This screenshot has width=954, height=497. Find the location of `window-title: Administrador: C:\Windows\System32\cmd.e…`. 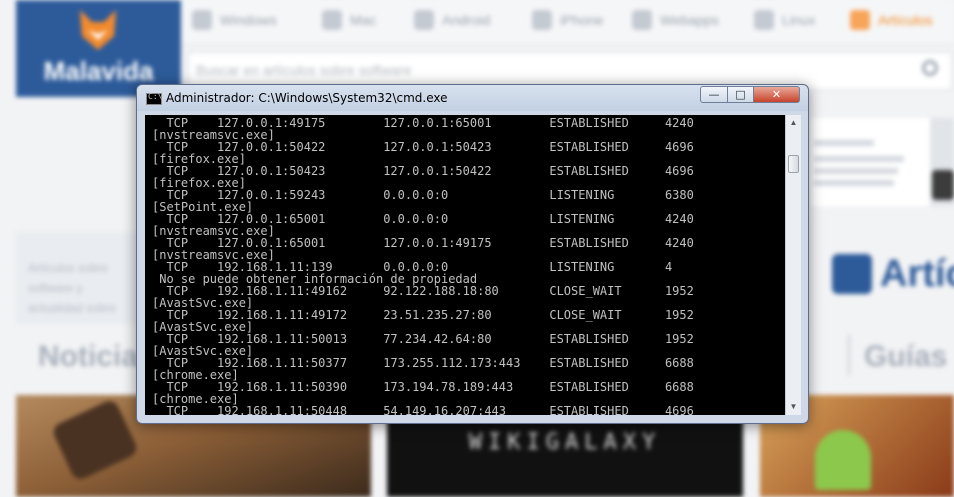

window-title: Administrador: C:\Windows\System32\cmd.e… is located at coordinates (307, 98).